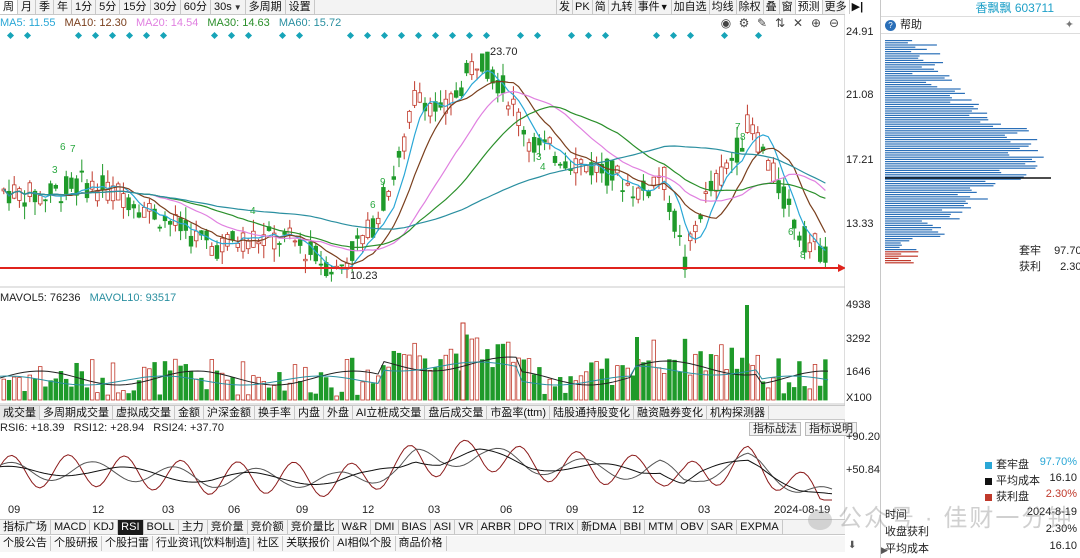  What do you see at coordinates (275, 413) in the screenshot?
I see `tab-turnover: 换手率` at bounding box center [275, 413].